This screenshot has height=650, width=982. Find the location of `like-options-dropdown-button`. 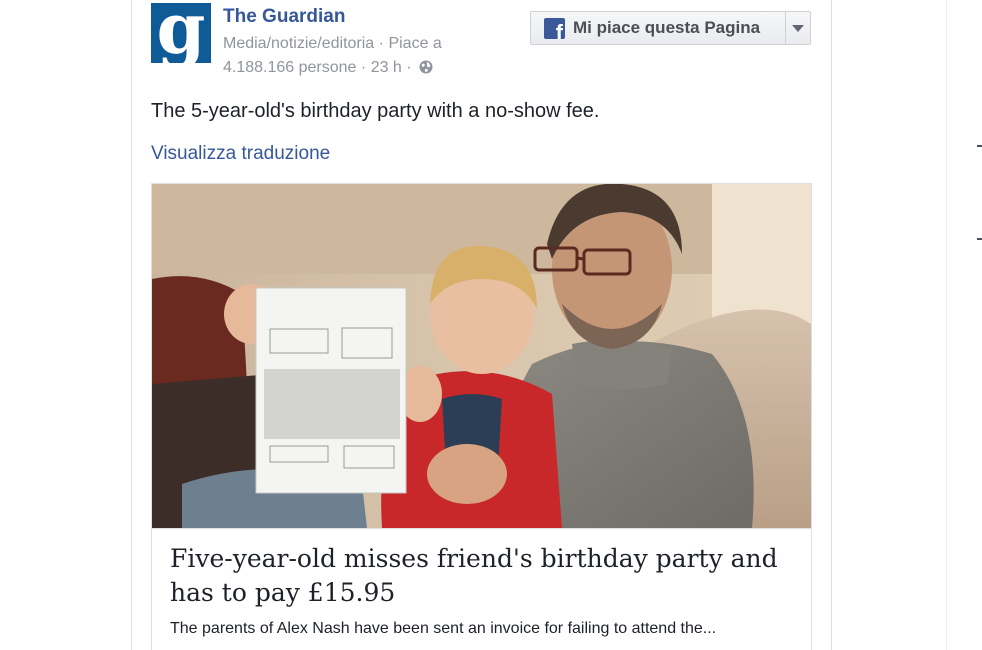

like-options-dropdown-button is located at coordinates (798, 28).